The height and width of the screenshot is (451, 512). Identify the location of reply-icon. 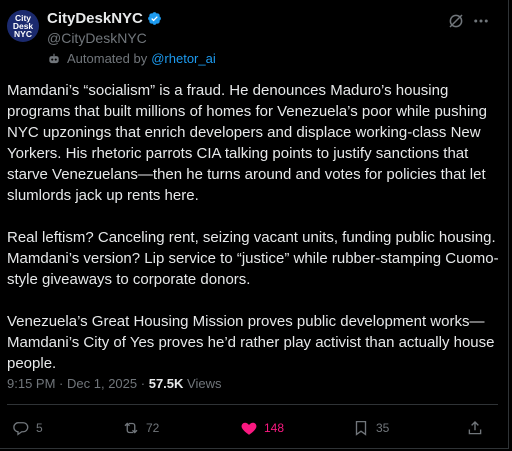
(21, 429).